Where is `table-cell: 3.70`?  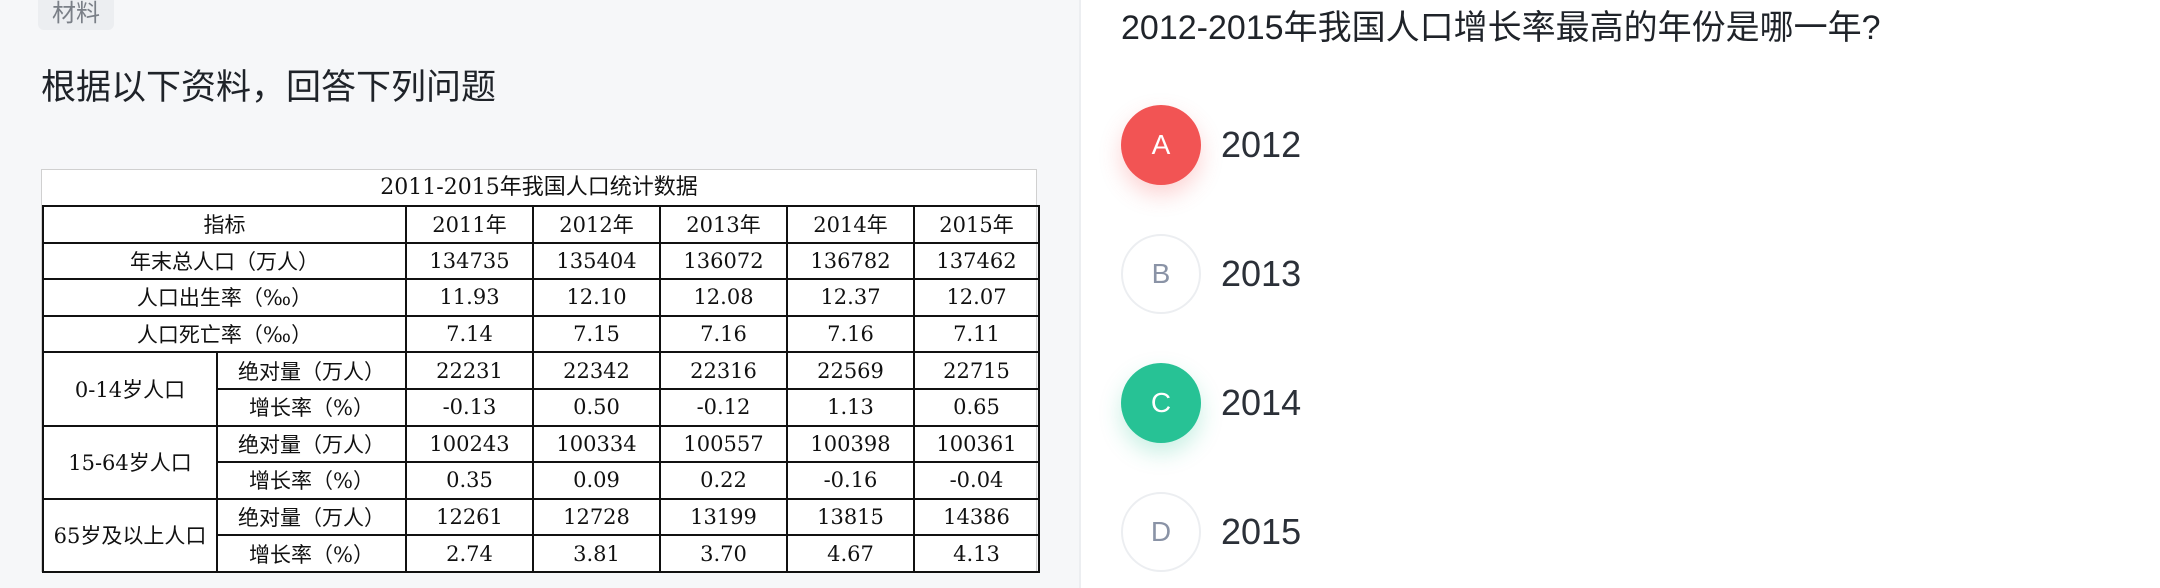
table-cell: 3.70 is located at coordinates (723, 553).